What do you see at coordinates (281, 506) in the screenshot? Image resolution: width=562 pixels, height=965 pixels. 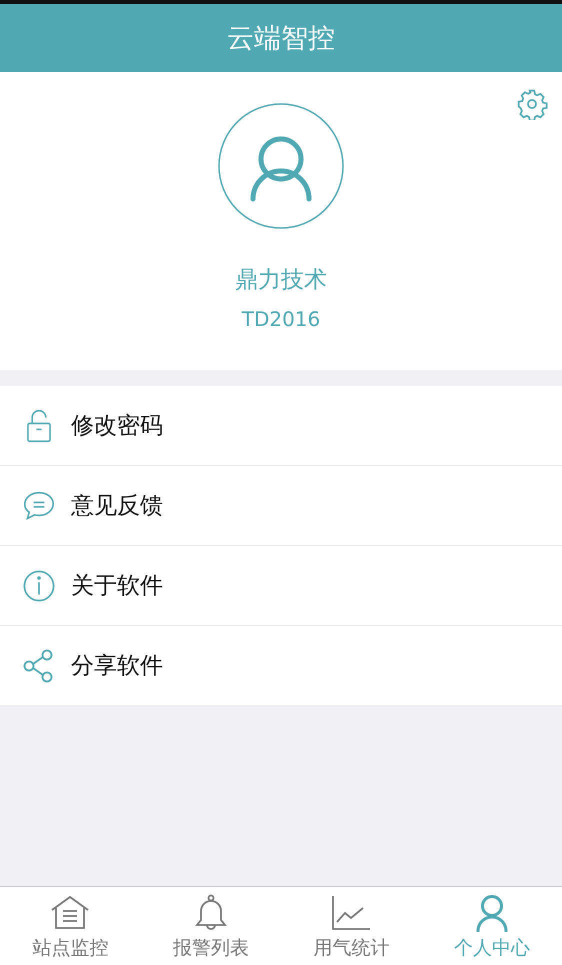 I see `menu-item: 意见反馈` at bounding box center [281, 506].